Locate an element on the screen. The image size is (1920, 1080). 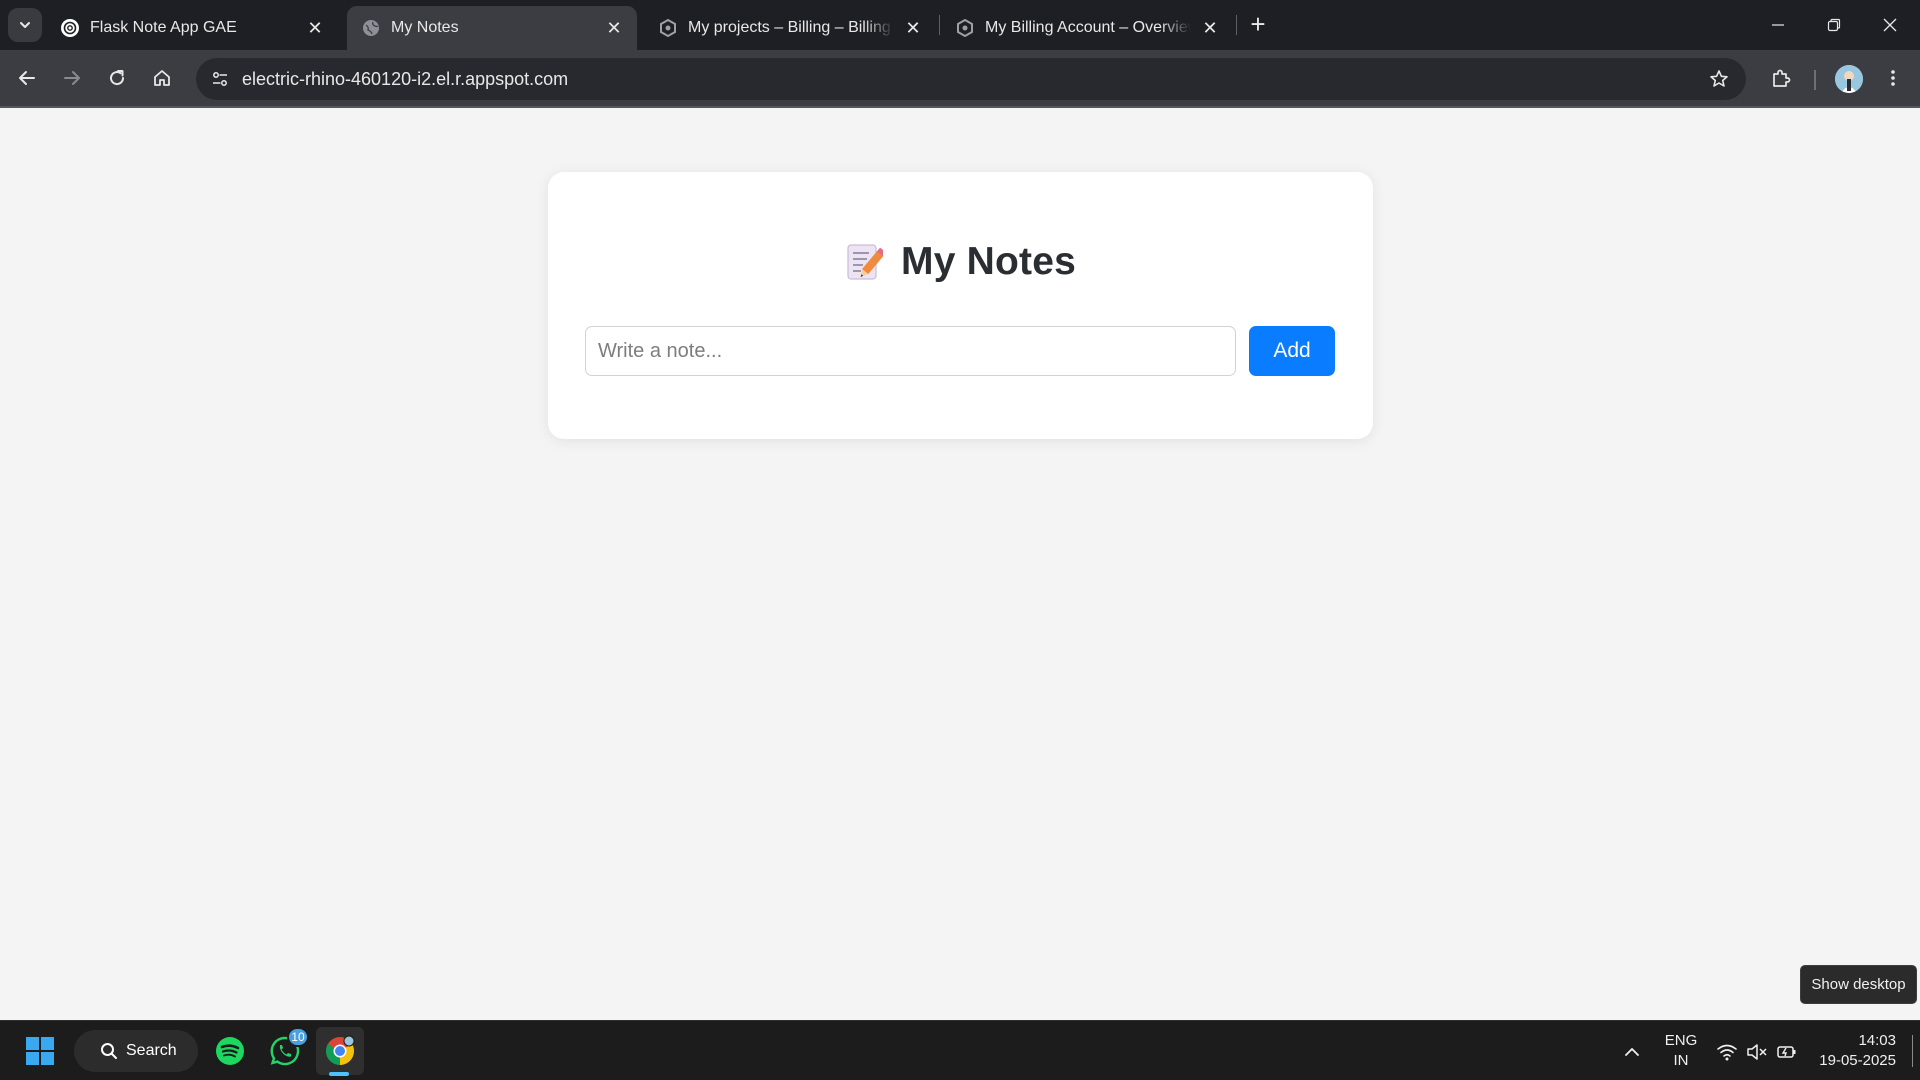
tune-icon is located at coordinates (220, 79).